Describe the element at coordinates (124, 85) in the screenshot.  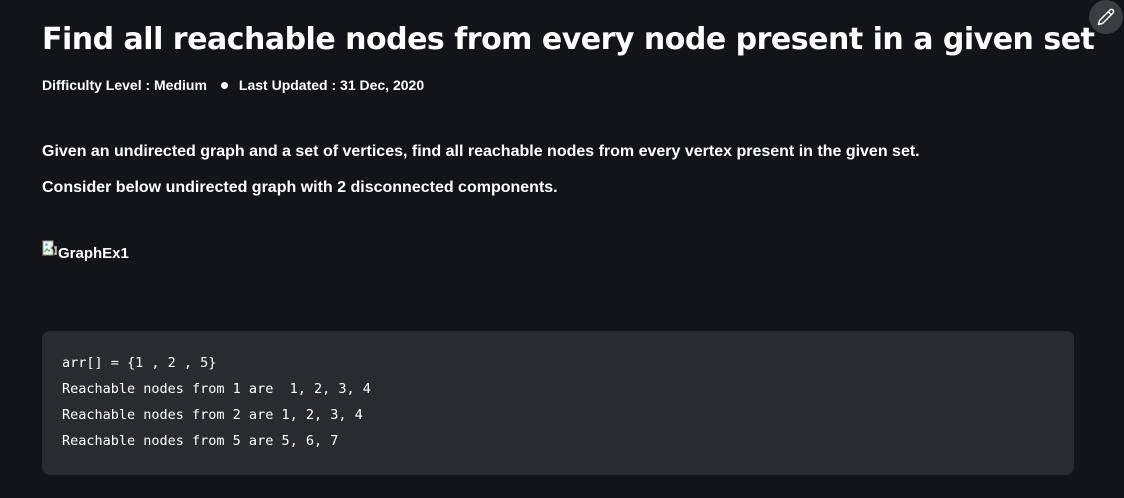
I see `difficulty-level: Difficulty Level : Medium` at that location.